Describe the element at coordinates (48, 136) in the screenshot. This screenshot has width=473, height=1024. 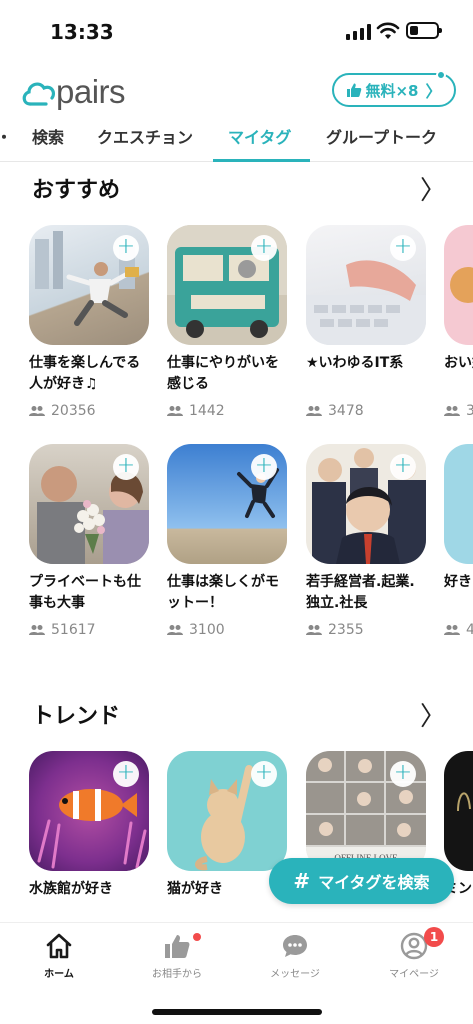
I see `tab-search: 検索` at that location.